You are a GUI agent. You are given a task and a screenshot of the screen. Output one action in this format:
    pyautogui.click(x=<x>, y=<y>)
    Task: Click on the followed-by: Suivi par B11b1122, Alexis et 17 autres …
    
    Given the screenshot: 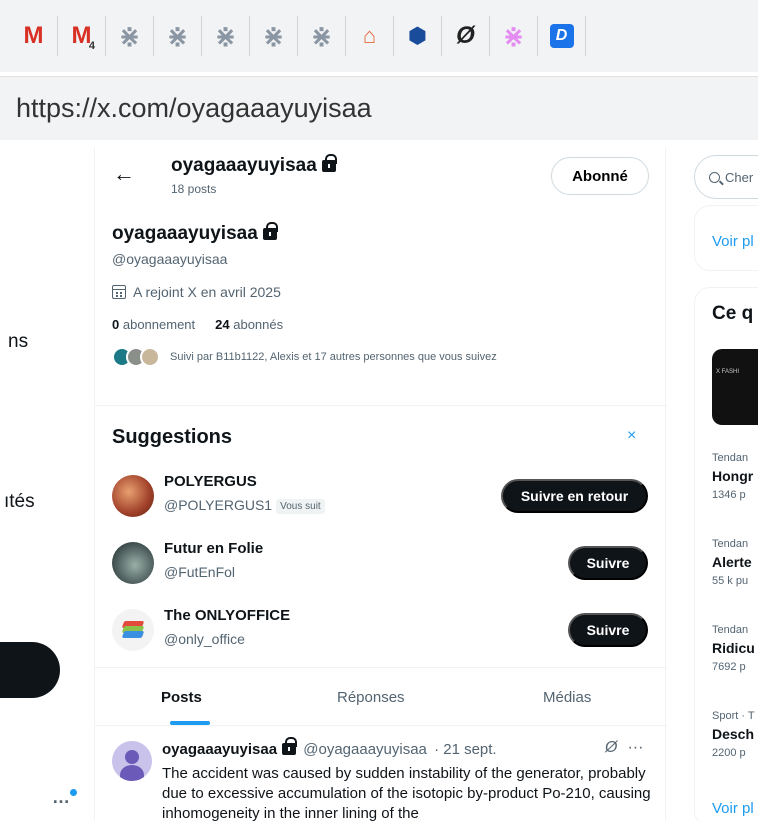 What is the action you would take?
    pyautogui.click(x=304, y=357)
    